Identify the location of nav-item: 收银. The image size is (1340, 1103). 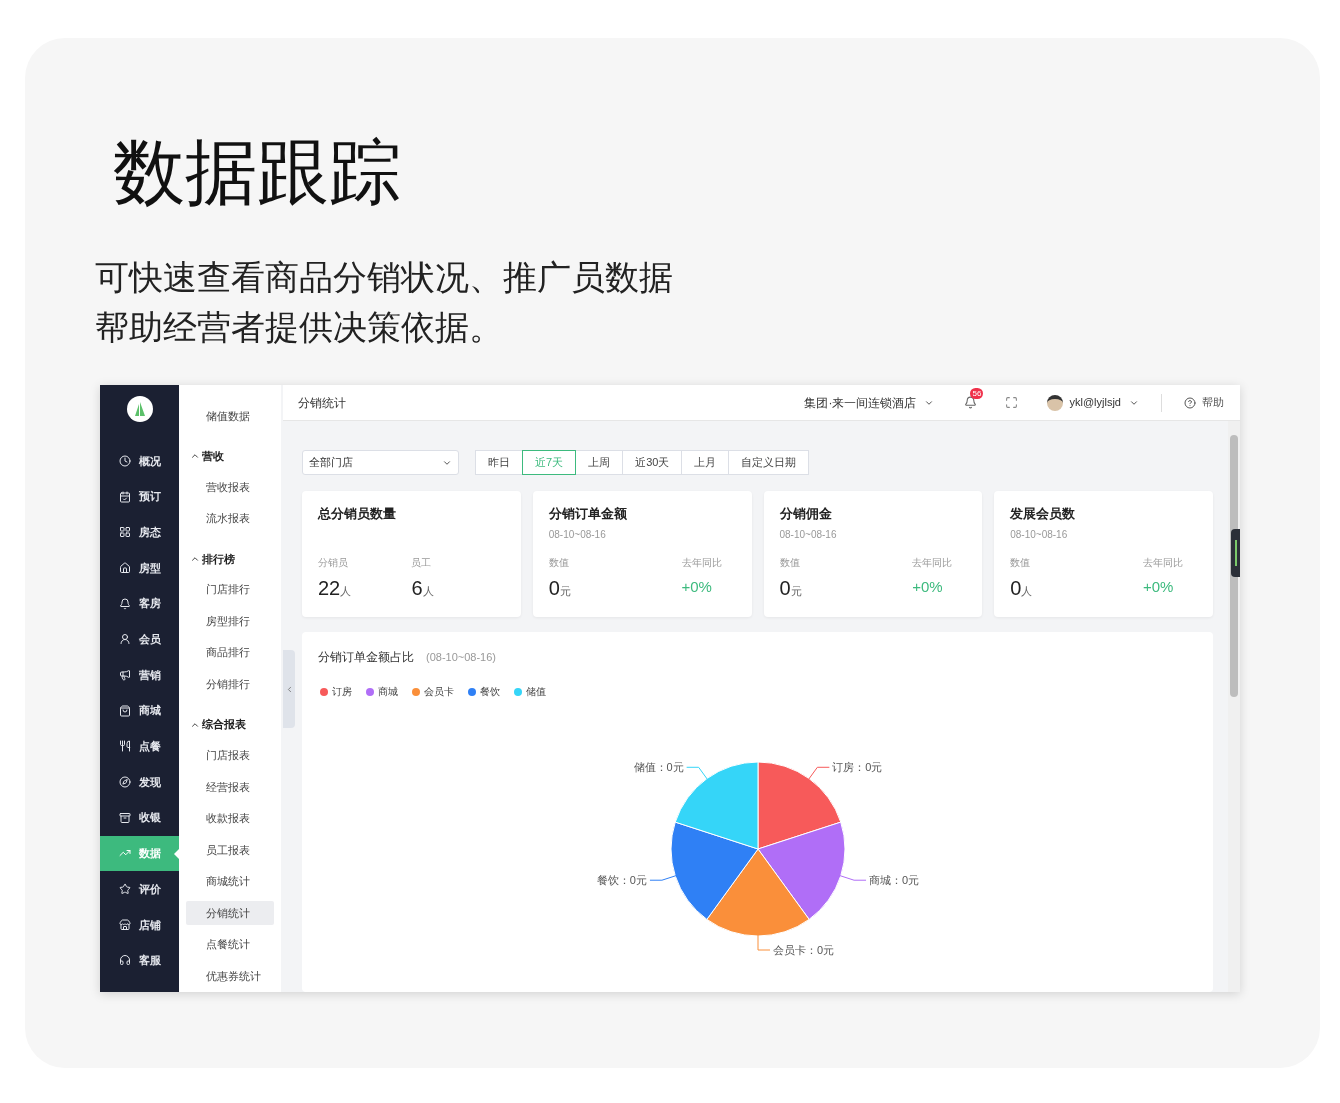
(139, 817).